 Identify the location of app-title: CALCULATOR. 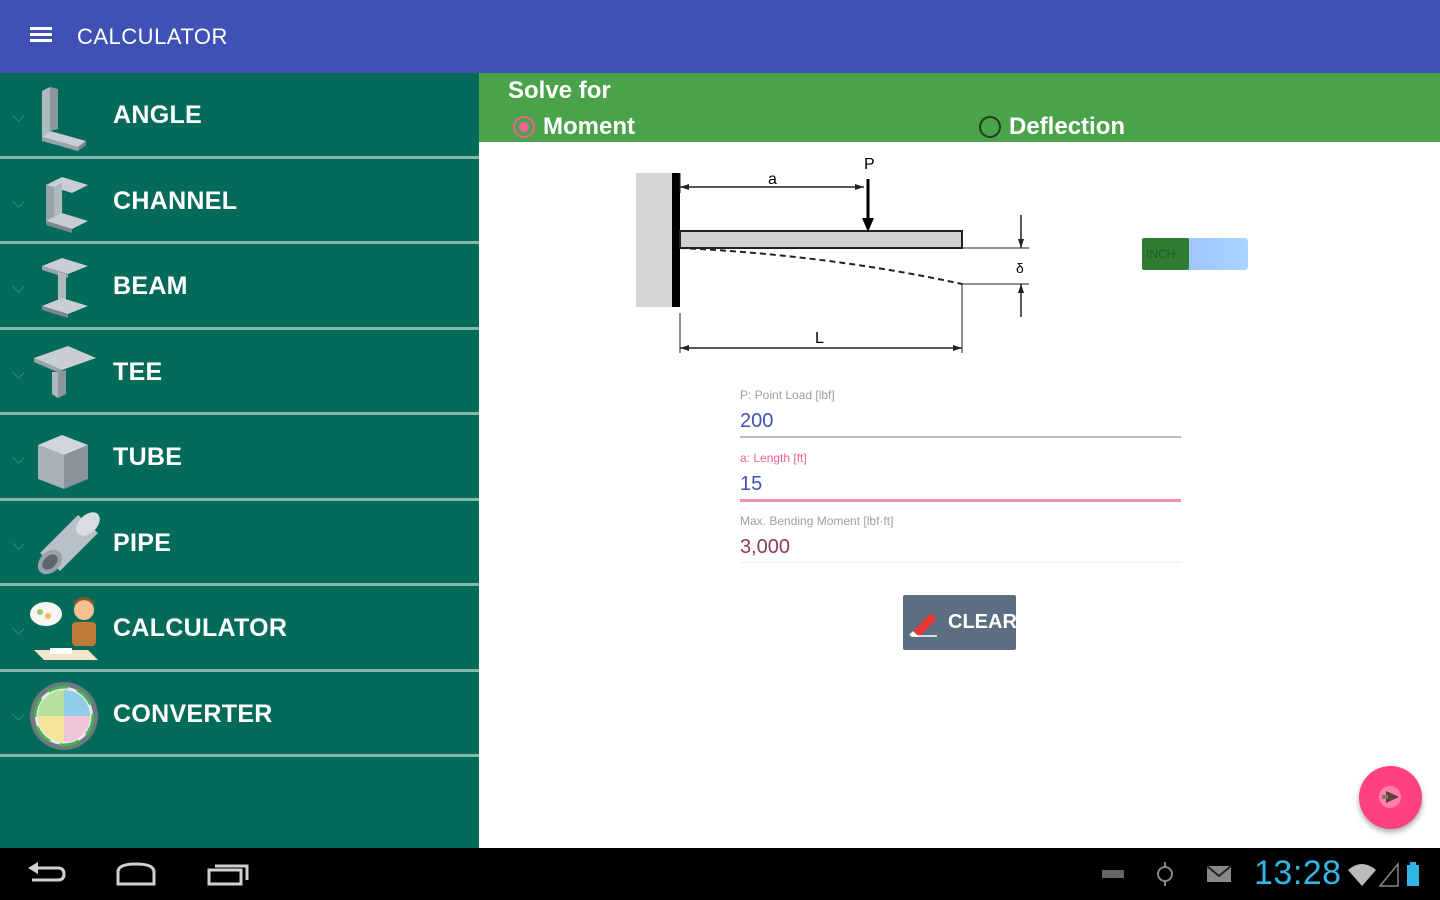
(152, 36).